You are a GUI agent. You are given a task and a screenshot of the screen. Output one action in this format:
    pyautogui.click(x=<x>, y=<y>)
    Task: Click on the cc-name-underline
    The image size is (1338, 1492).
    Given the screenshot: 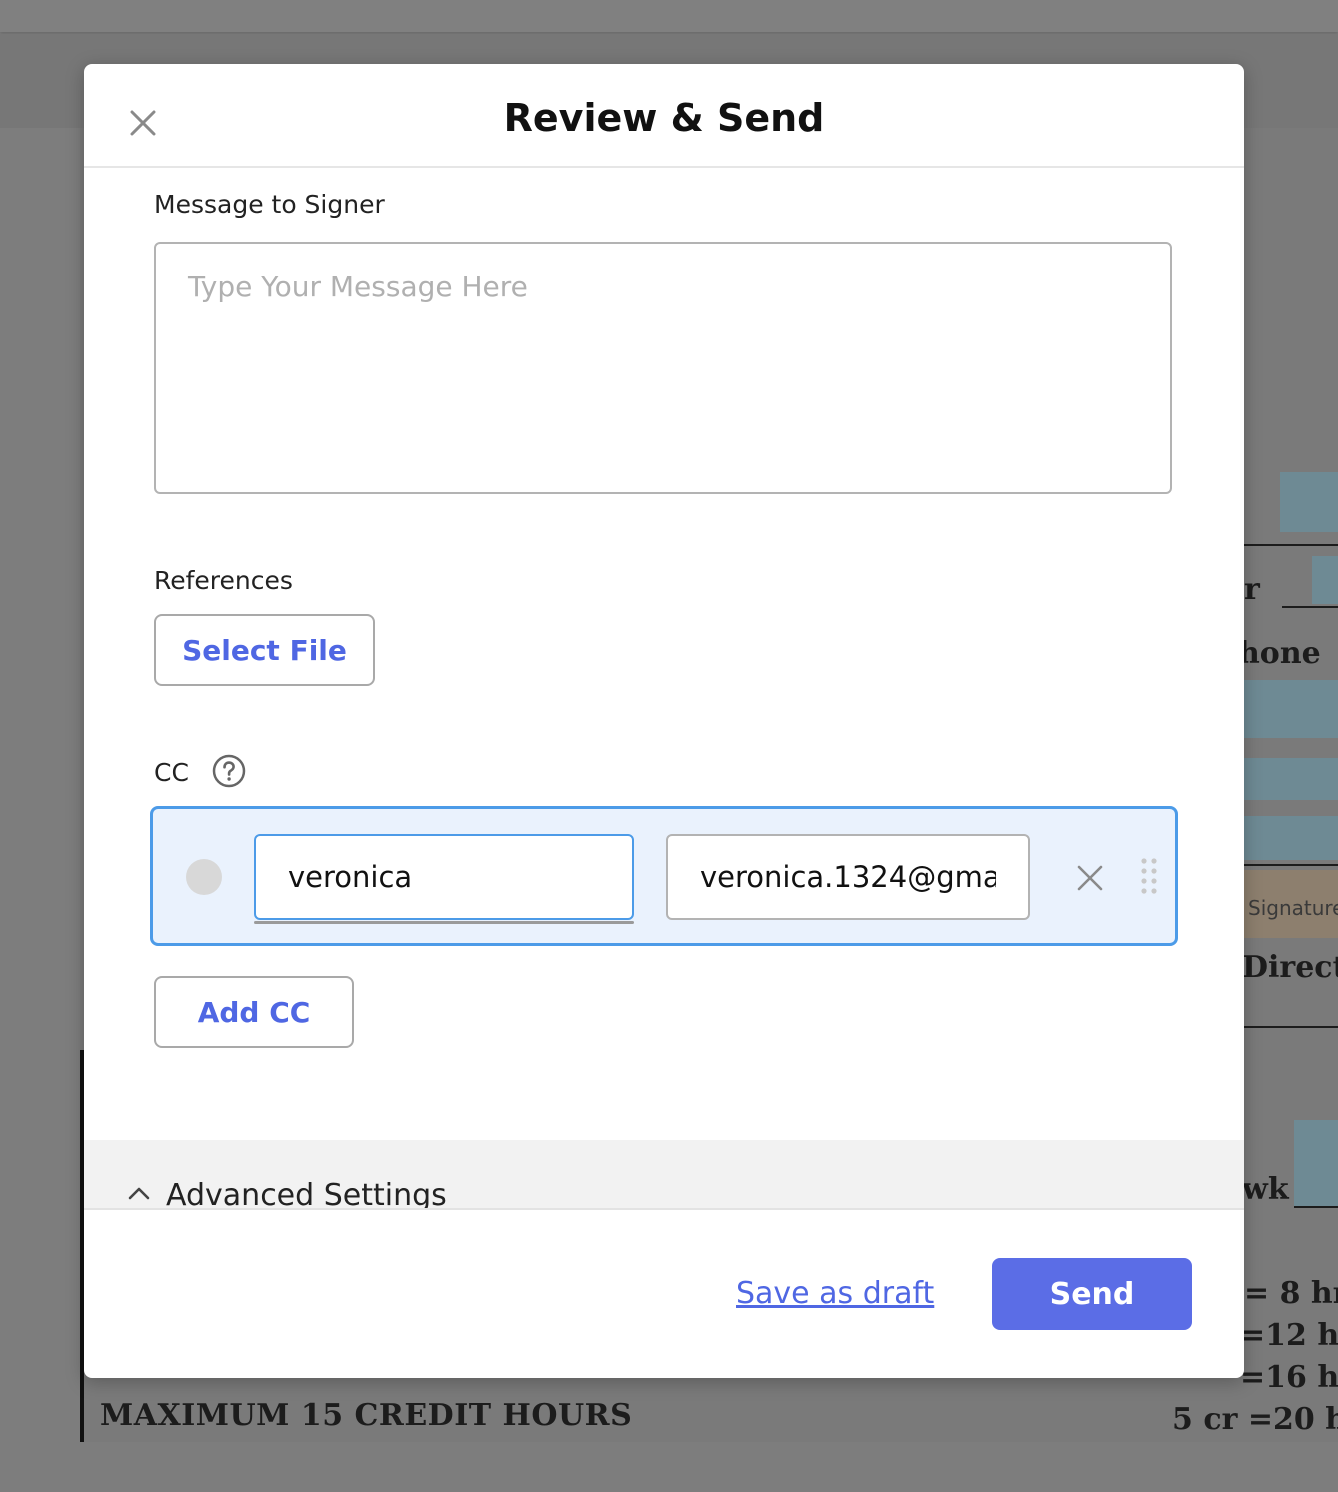 What is the action you would take?
    pyautogui.click(x=444, y=922)
    